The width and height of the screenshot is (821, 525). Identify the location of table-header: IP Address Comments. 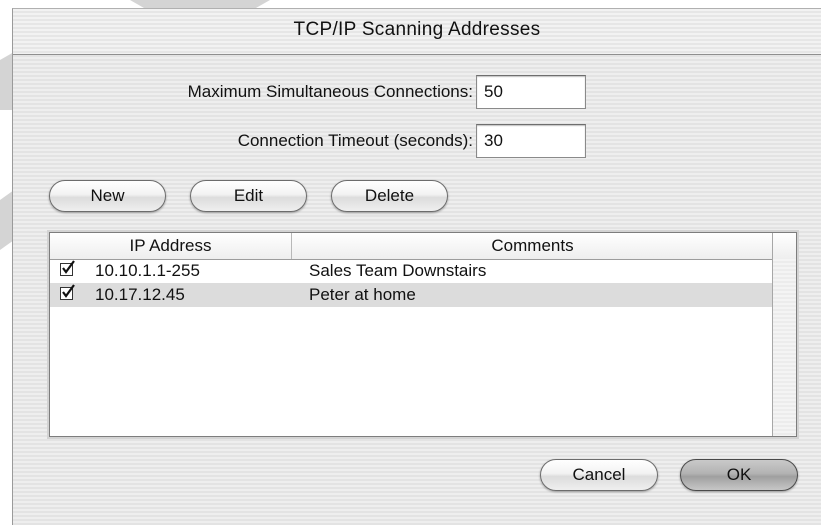
(423, 246).